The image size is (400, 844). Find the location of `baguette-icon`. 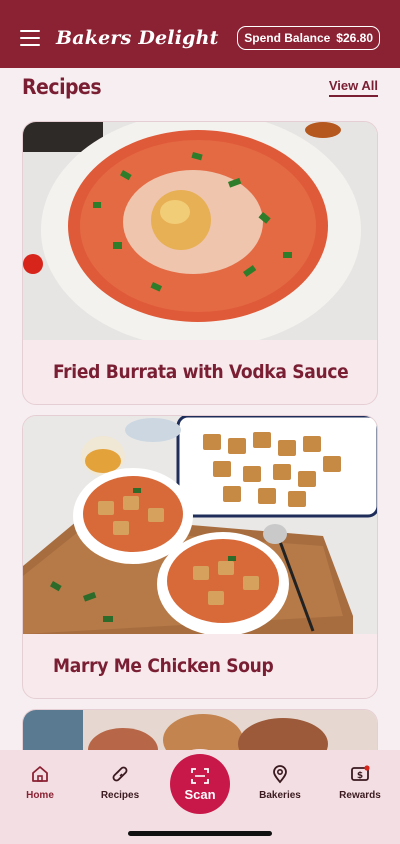

baguette-icon is located at coordinates (120, 774).